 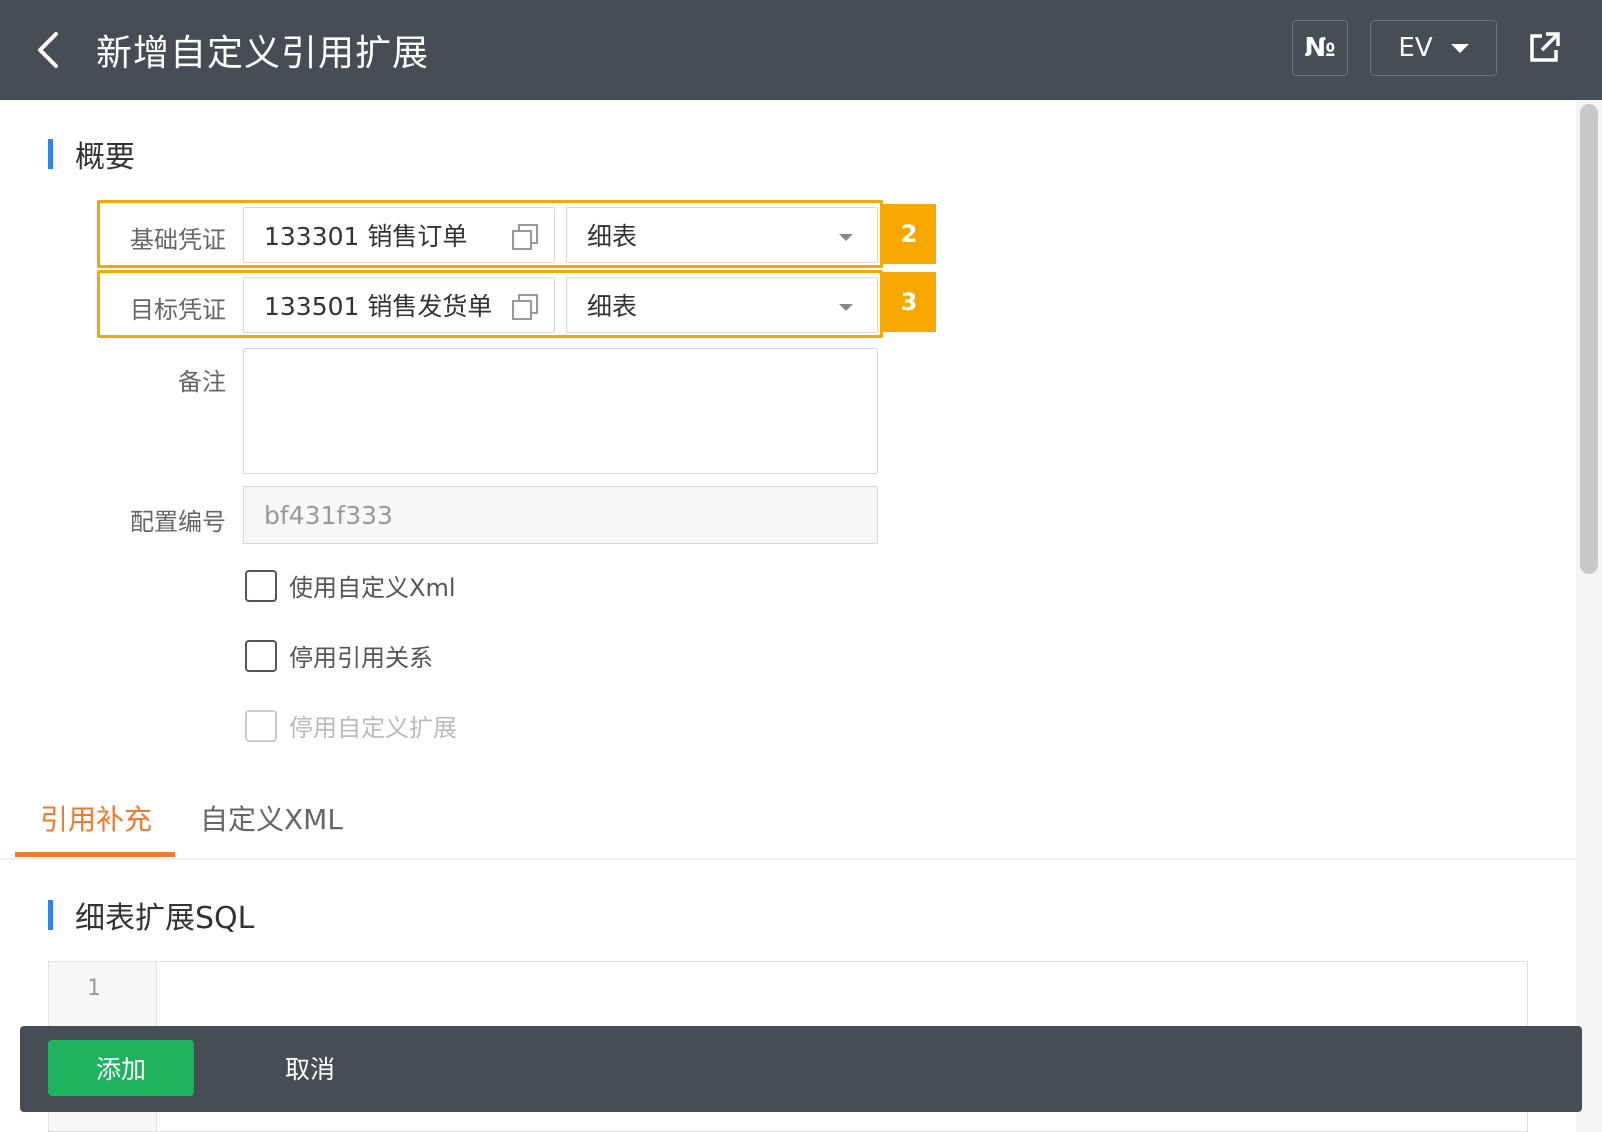 What do you see at coordinates (105, 157) in the screenshot?
I see `summary-title-text: 概要` at bounding box center [105, 157].